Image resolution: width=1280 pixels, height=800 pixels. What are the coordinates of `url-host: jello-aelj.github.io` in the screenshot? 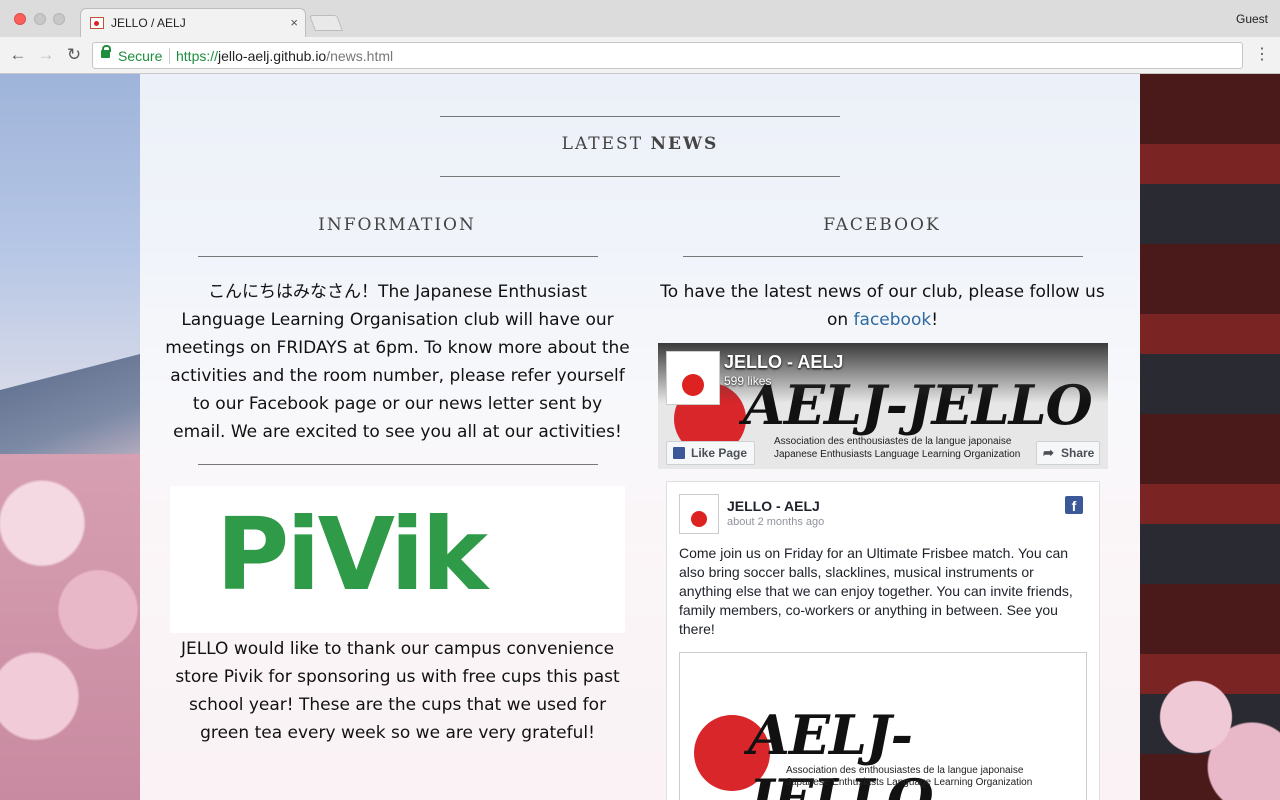 It's located at (272, 56).